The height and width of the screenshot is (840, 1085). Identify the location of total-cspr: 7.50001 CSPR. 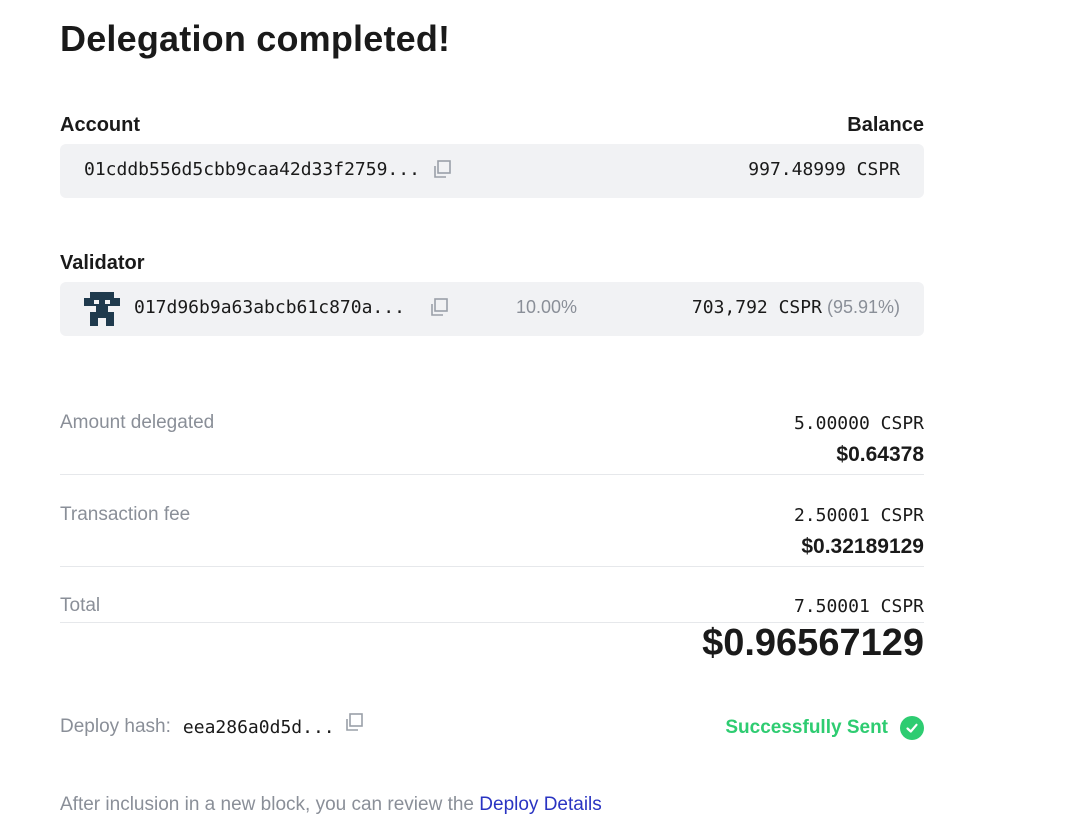
(858, 606).